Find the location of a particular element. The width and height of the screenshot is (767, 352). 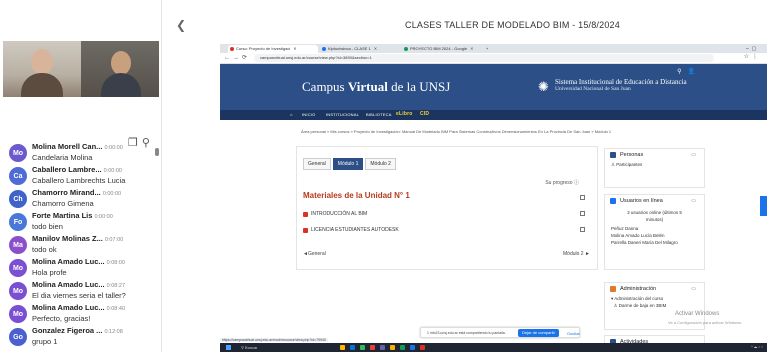

message-time: 0:00:00 is located at coordinates (112, 171).